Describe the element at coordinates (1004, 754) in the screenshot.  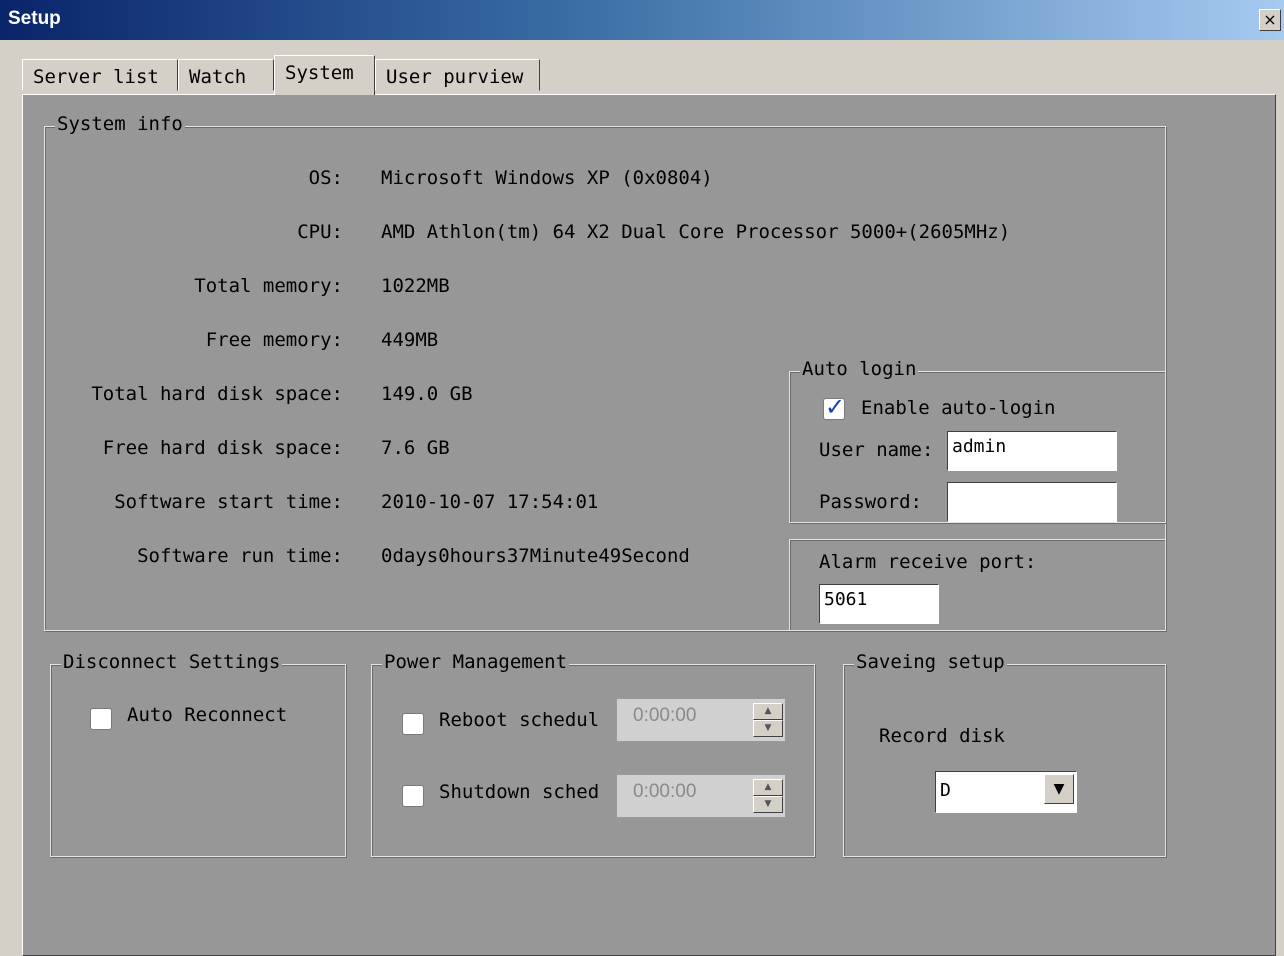
I see `saving-setup-group: Saveing setup` at that location.